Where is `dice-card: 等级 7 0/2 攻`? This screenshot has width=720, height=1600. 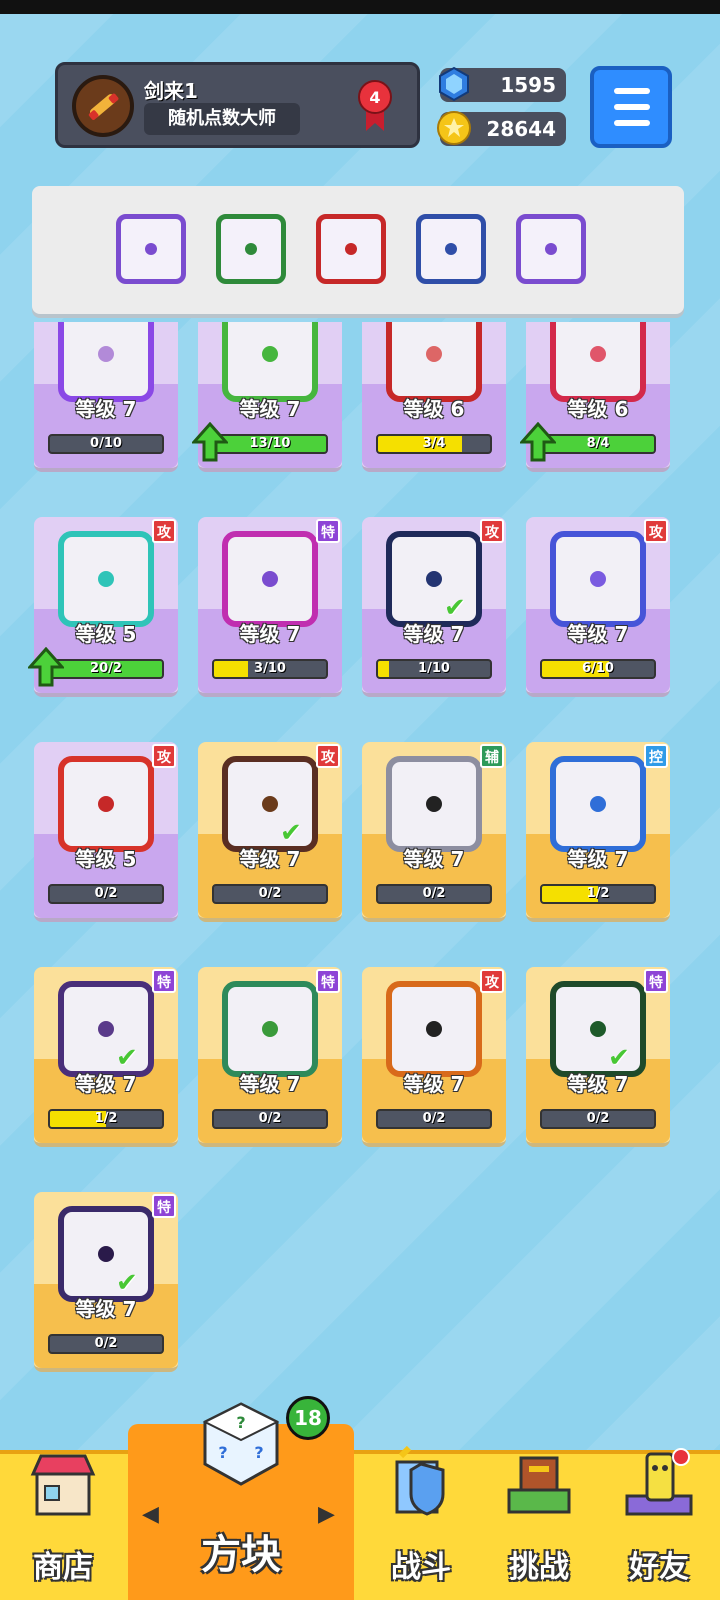
dice-card: 等级 7 0/2 攻 is located at coordinates (434, 1057).